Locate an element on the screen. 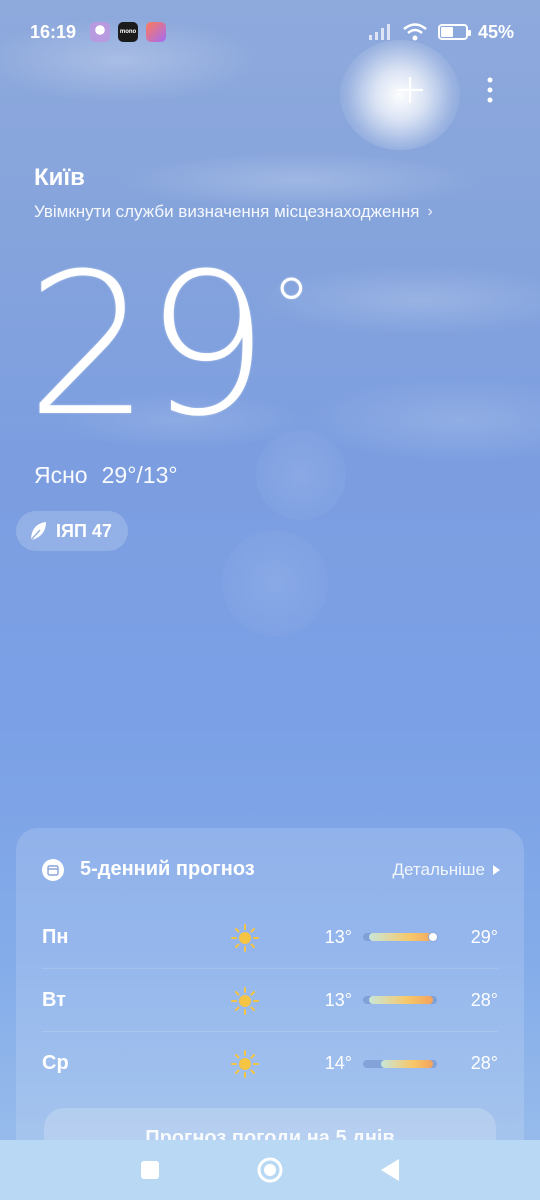 The width and height of the screenshot is (540, 1200). more-menu-button is located at coordinates (490, 90).